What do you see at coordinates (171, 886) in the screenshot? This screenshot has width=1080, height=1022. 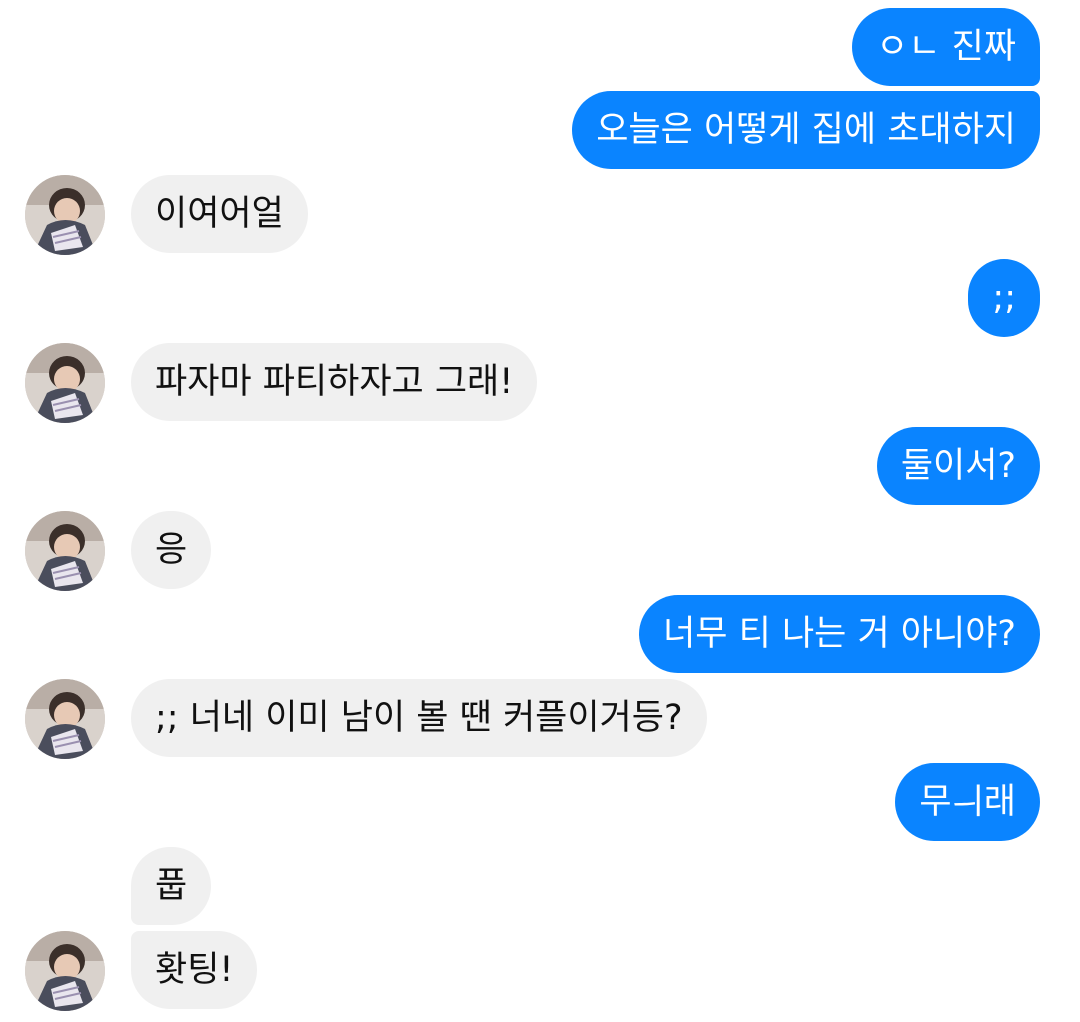 I see `received-message-bubble: 풉` at bounding box center [171, 886].